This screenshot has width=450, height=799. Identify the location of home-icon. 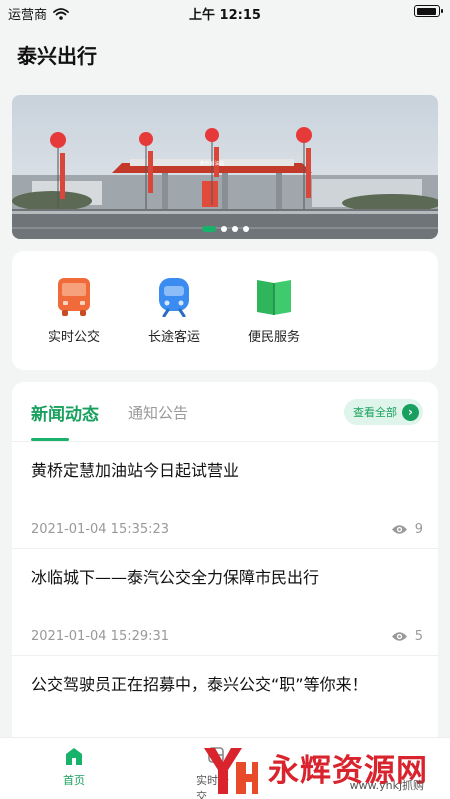
(74, 756).